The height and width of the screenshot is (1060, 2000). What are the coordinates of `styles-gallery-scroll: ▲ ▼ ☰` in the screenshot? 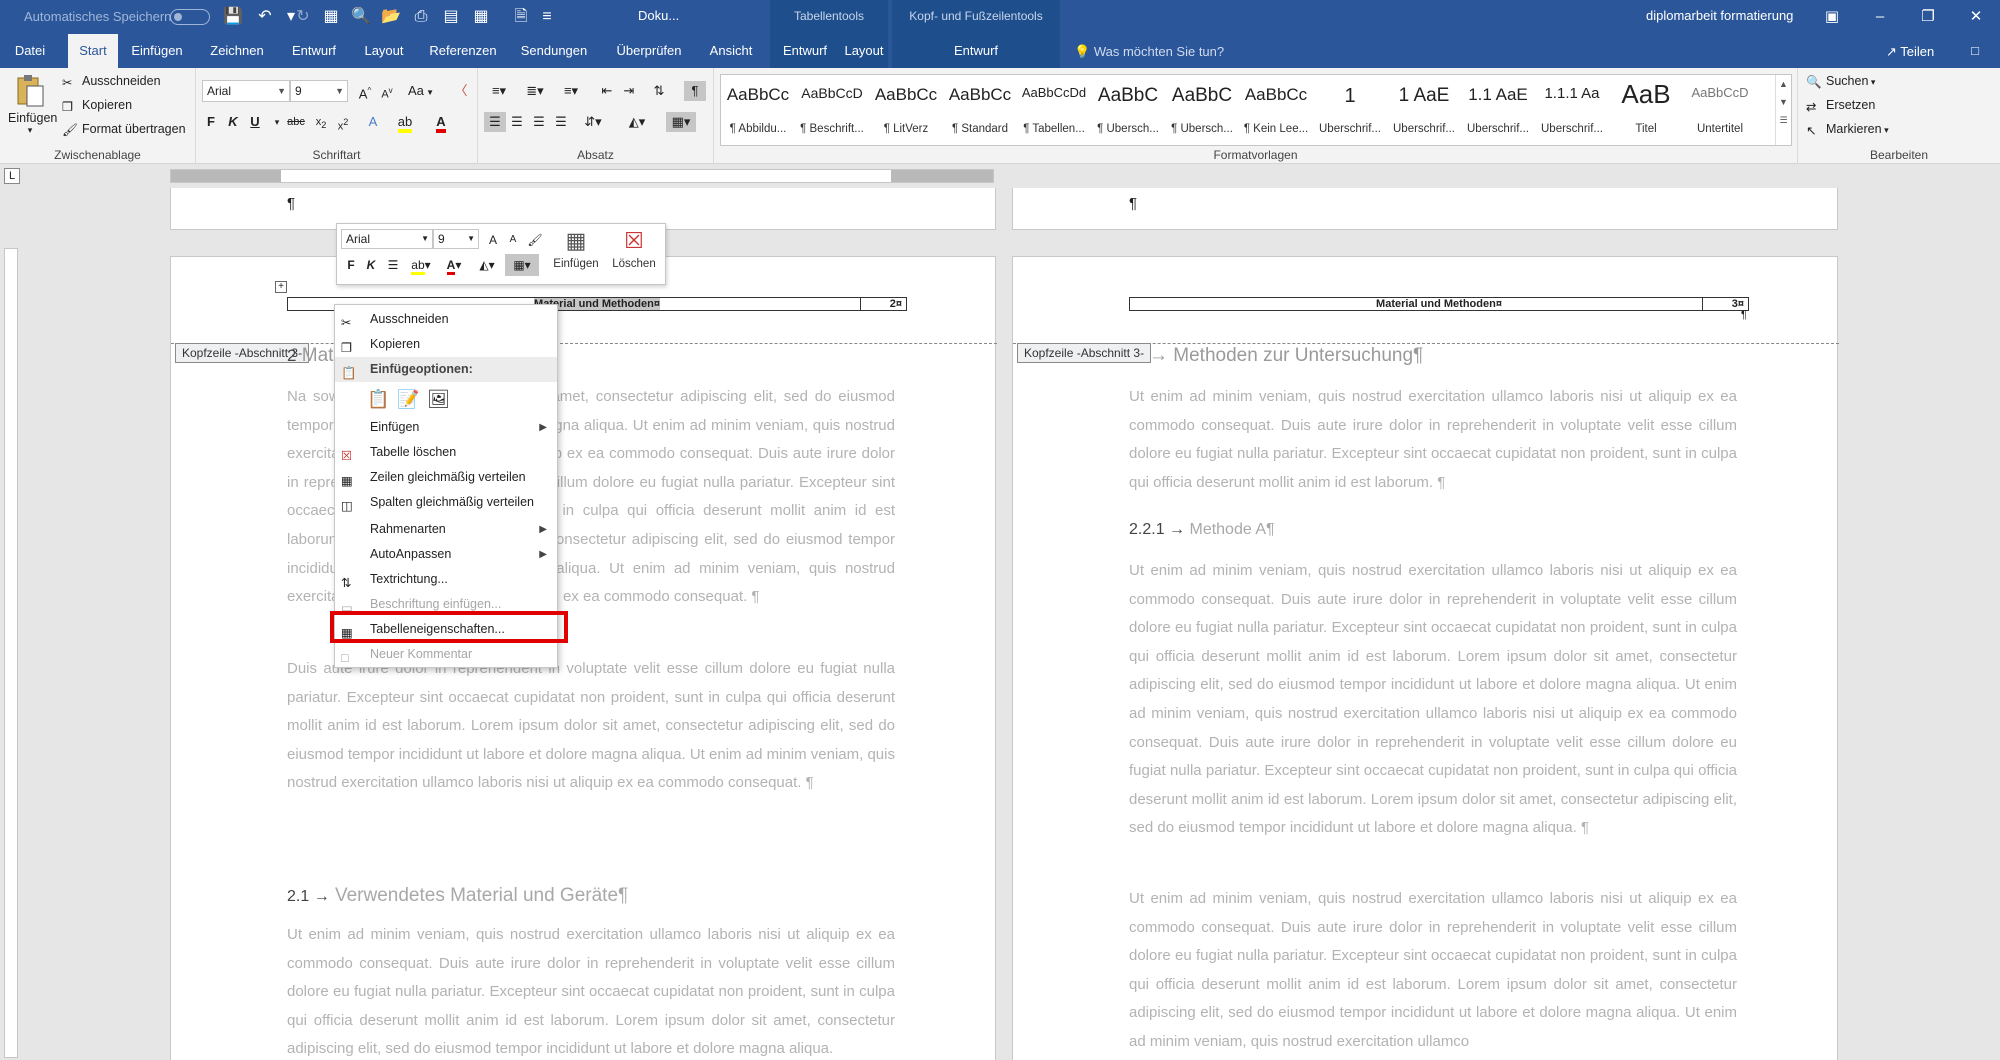 It's located at (1783, 110).